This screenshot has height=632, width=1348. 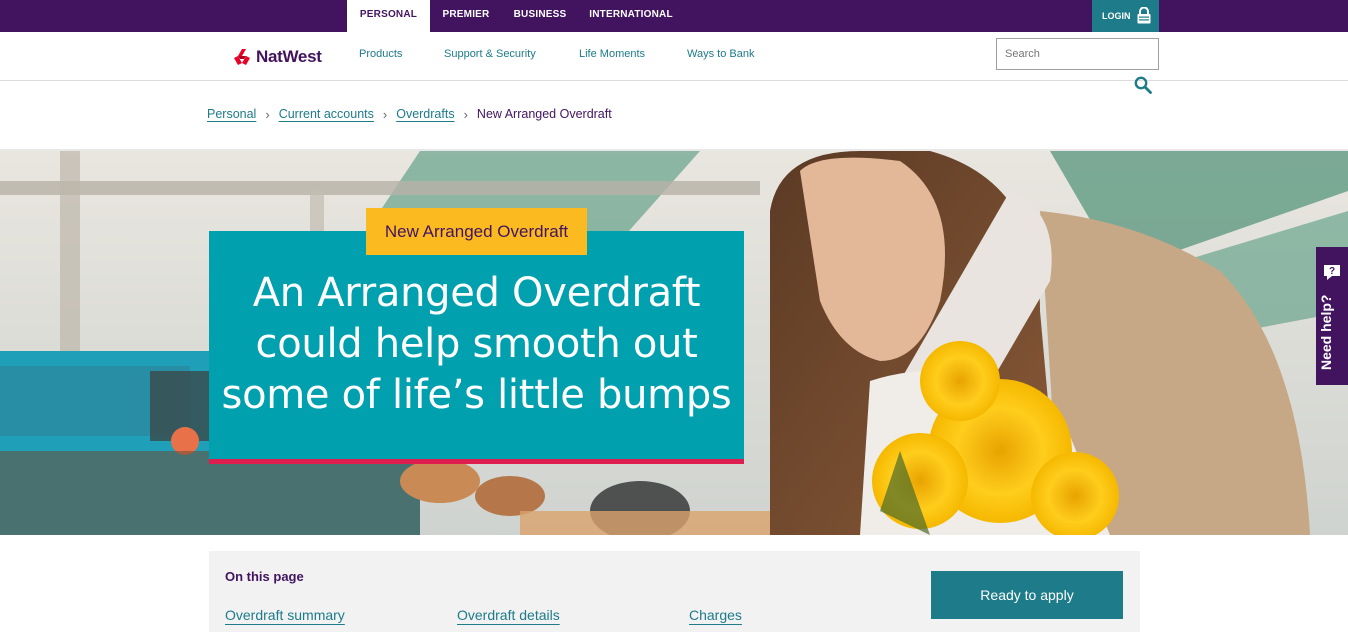 I want to click on link-overdraft-details: Overdraft details, so click(x=508, y=615).